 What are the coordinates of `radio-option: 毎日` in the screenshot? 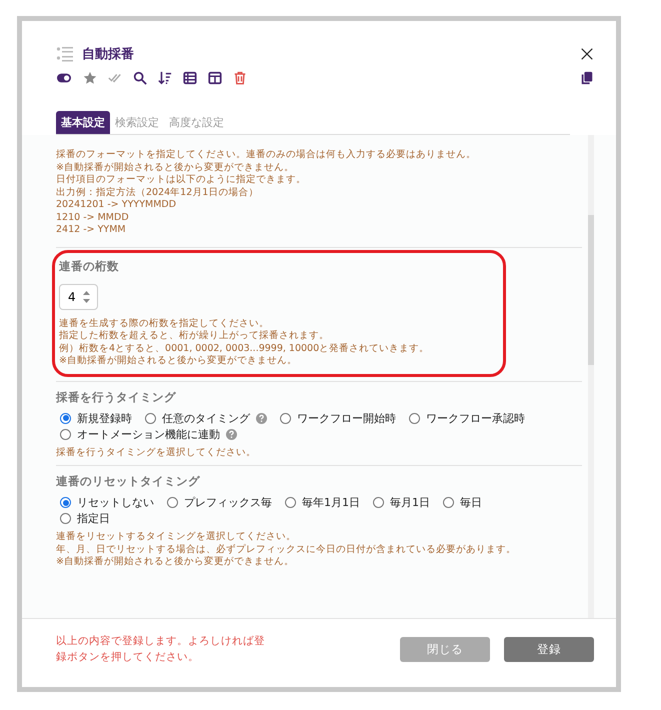 It's located at (462, 502).